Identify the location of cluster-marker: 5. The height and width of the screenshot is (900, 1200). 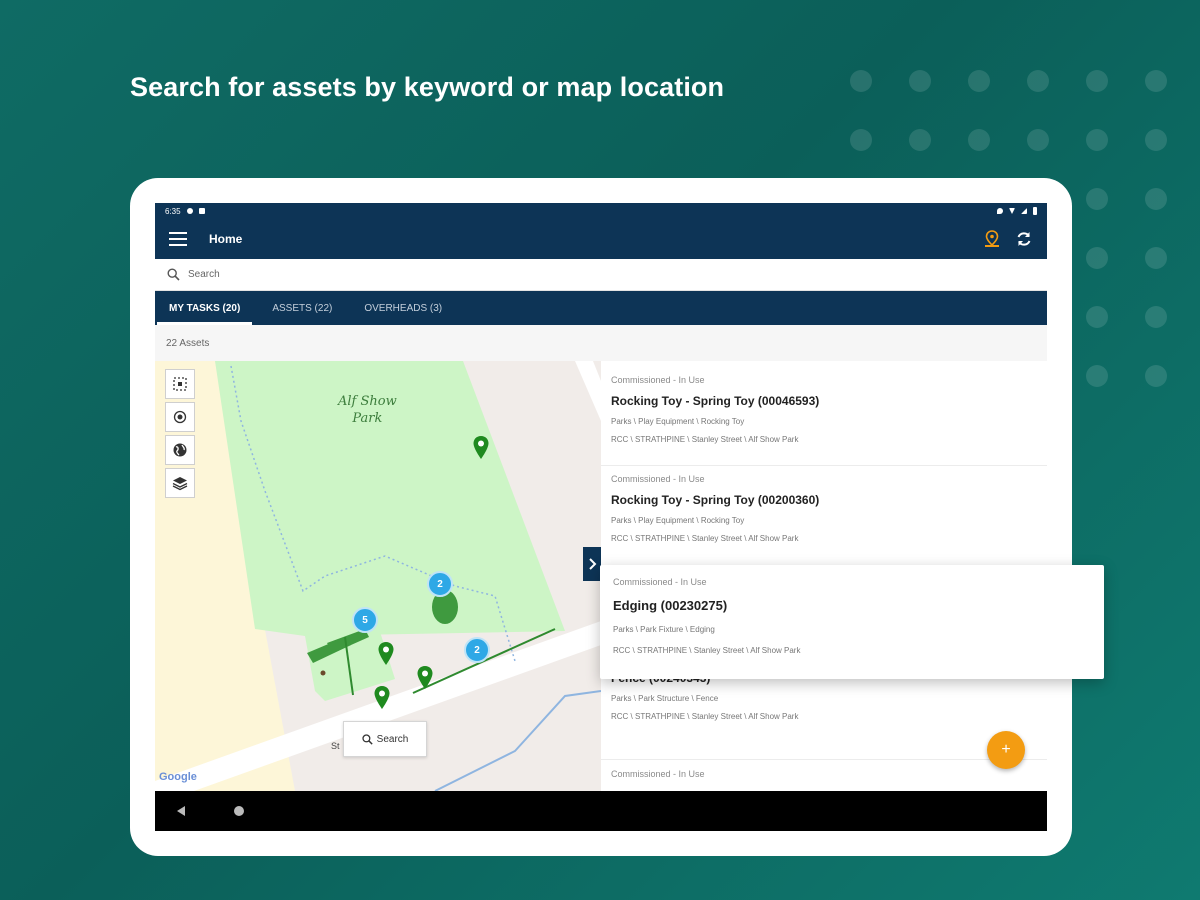
(365, 620).